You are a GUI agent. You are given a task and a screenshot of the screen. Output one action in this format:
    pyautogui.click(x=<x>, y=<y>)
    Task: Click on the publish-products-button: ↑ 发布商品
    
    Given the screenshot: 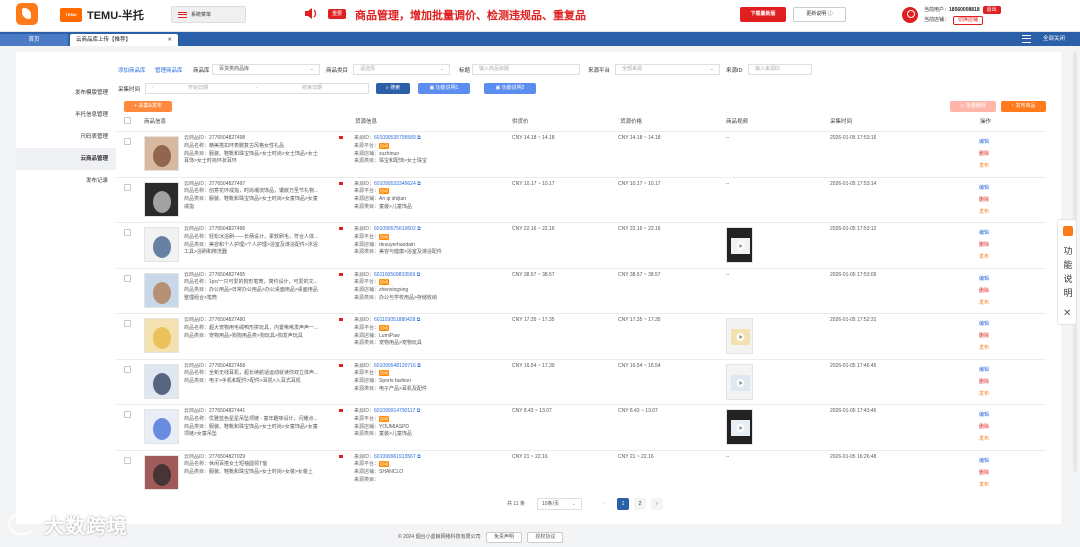 What is the action you would take?
    pyautogui.click(x=1023, y=106)
    